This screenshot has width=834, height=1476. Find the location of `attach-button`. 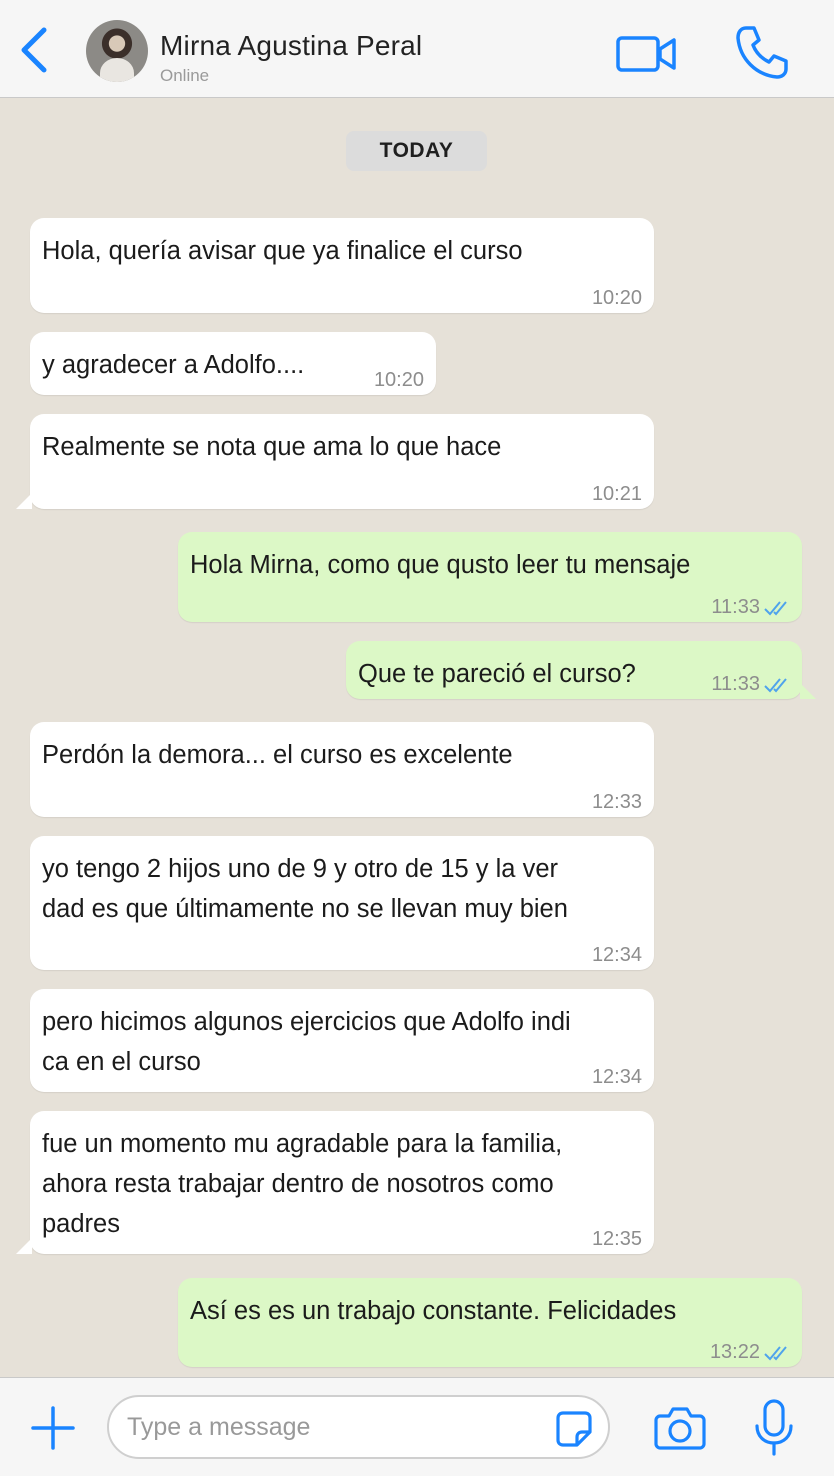

attach-button is located at coordinates (53, 1428).